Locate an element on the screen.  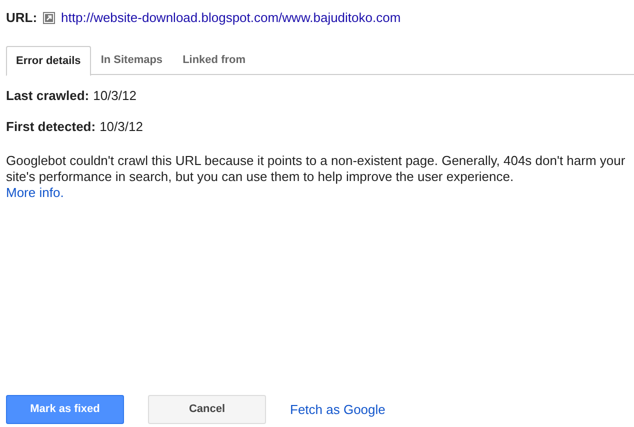
detail-label: First detected: is located at coordinates (51, 127).